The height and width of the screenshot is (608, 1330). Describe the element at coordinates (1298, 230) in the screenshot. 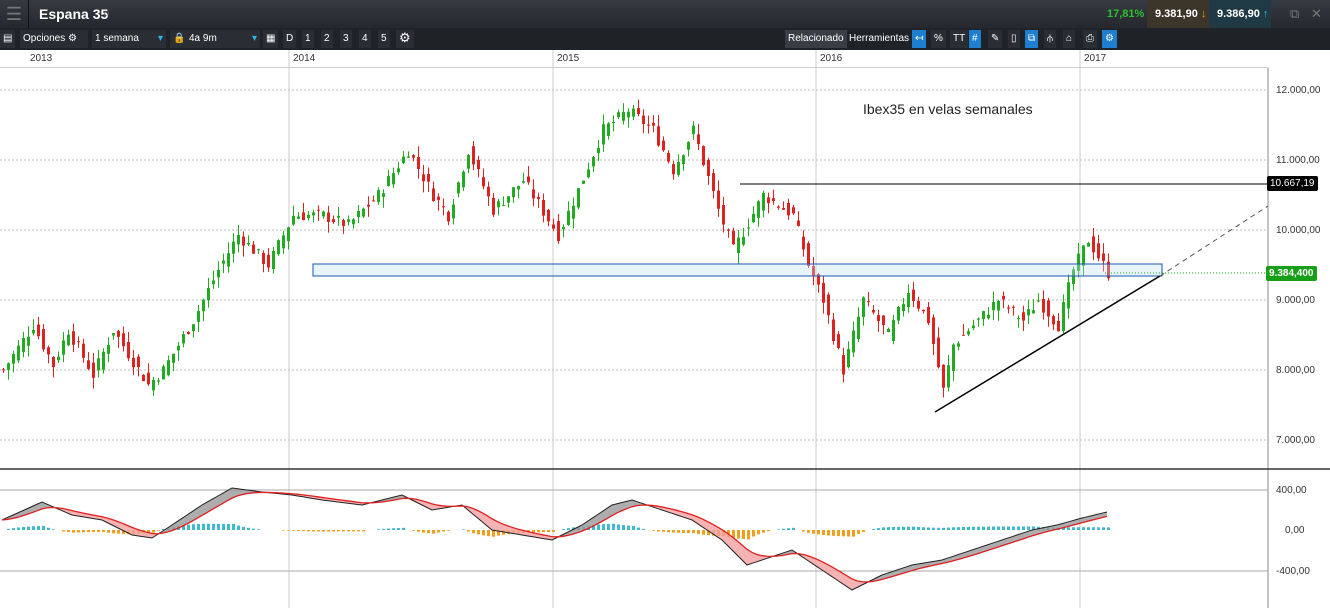

I see `y-tick: 10.000,00` at that location.